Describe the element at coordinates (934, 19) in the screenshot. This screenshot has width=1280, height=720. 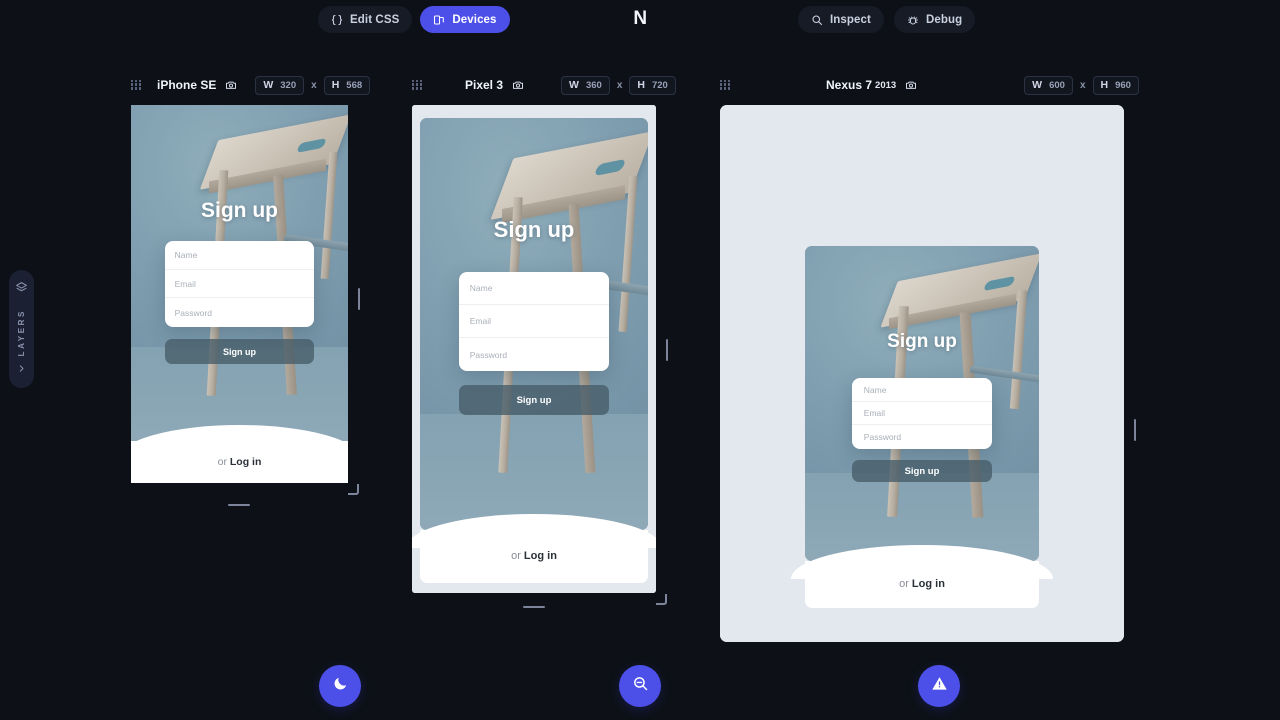
I see `debug-button: Debug` at that location.